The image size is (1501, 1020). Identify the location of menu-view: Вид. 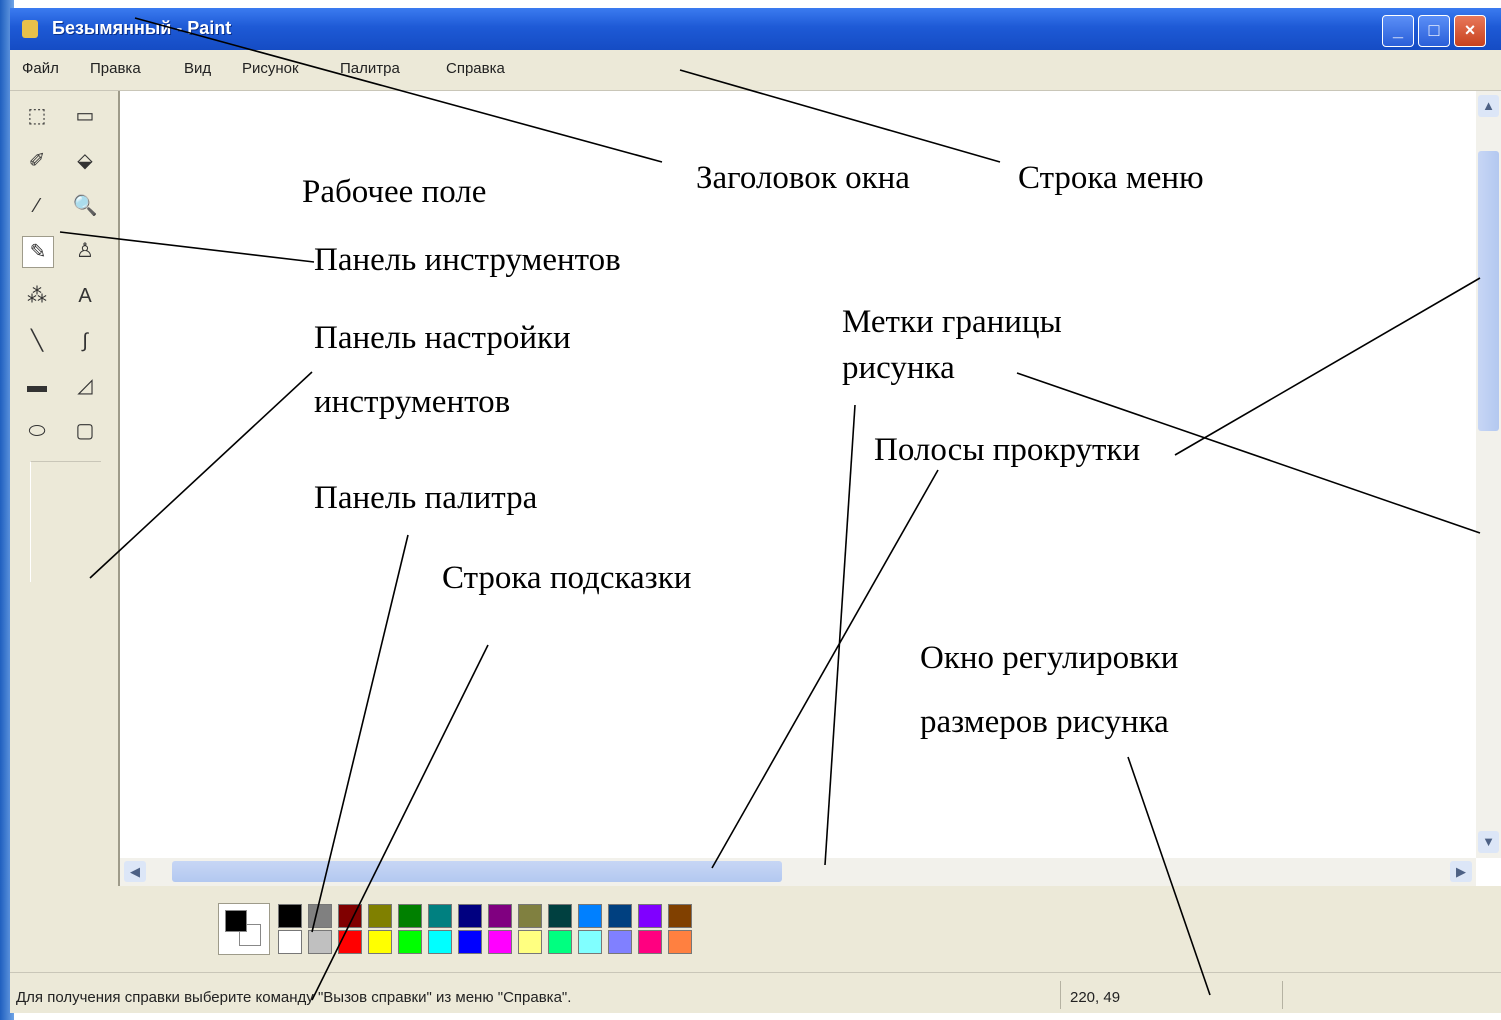
(197, 68).